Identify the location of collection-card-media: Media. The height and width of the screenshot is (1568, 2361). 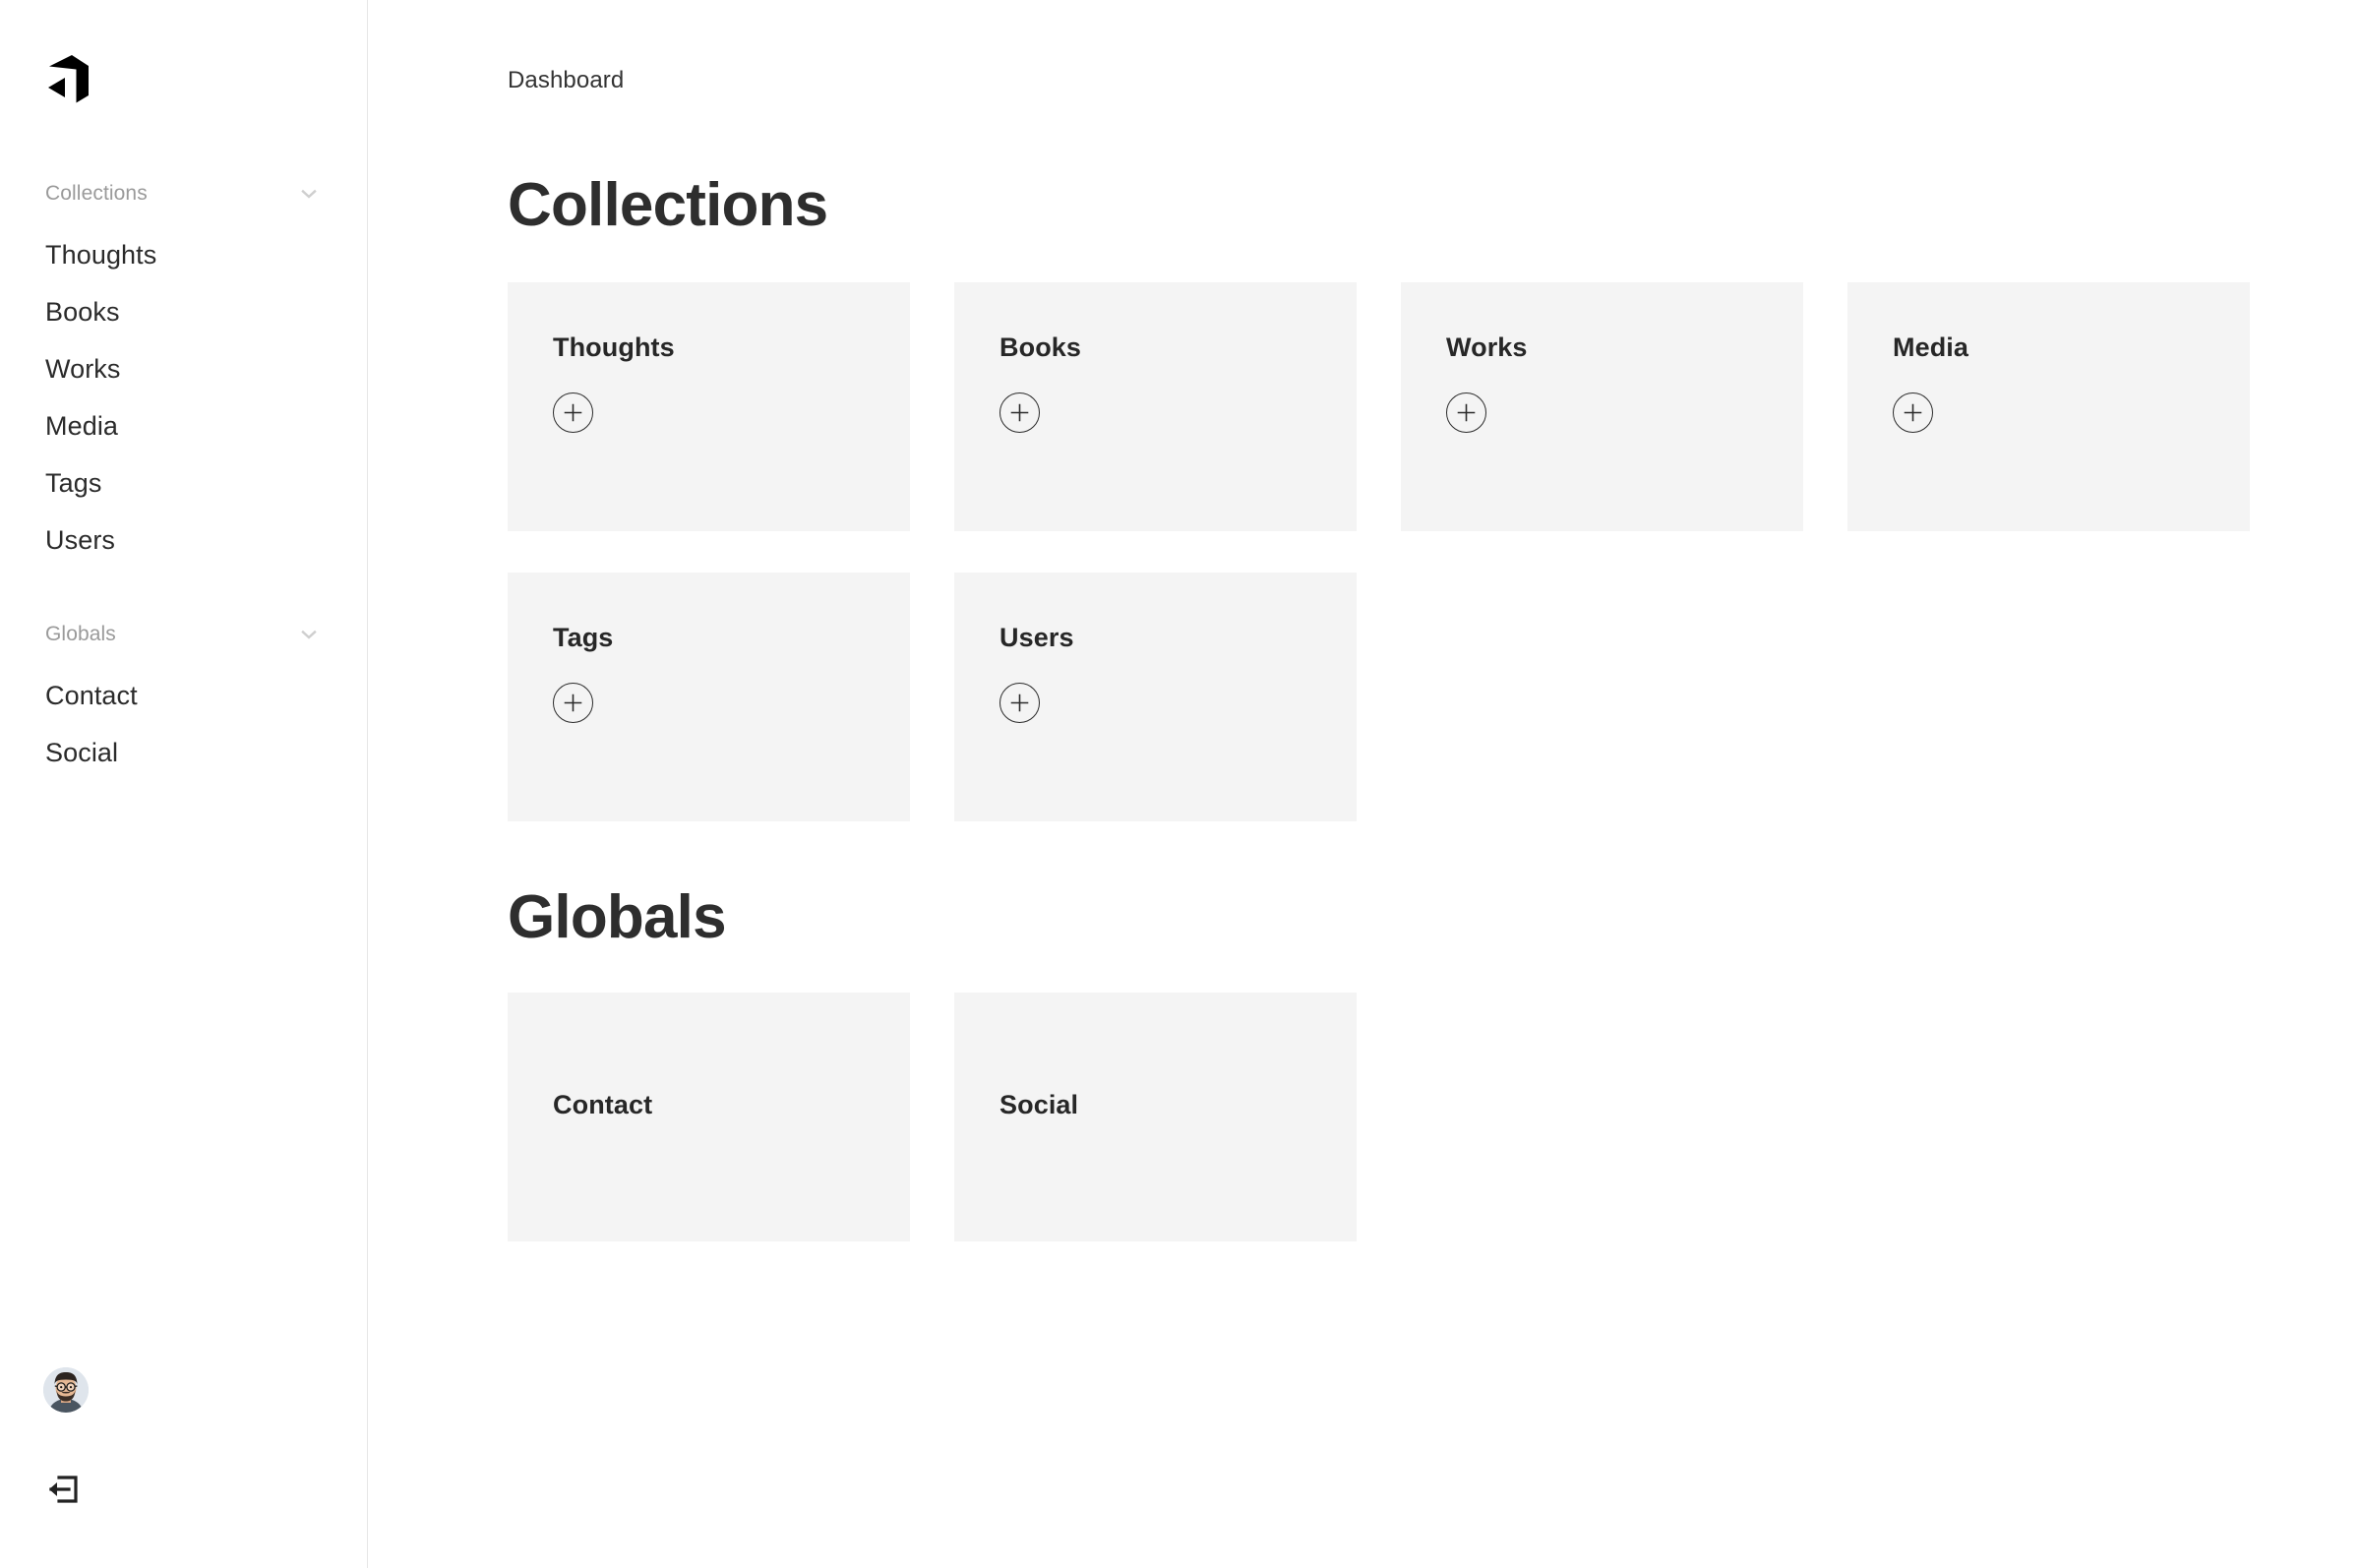
(2048, 406).